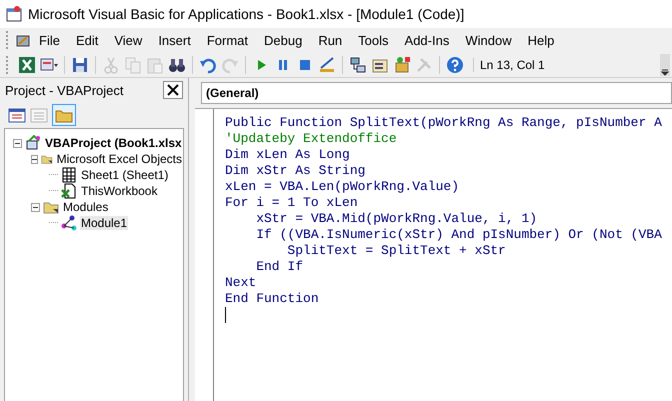  I want to click on menu-item: Tools, so click(373, 40).